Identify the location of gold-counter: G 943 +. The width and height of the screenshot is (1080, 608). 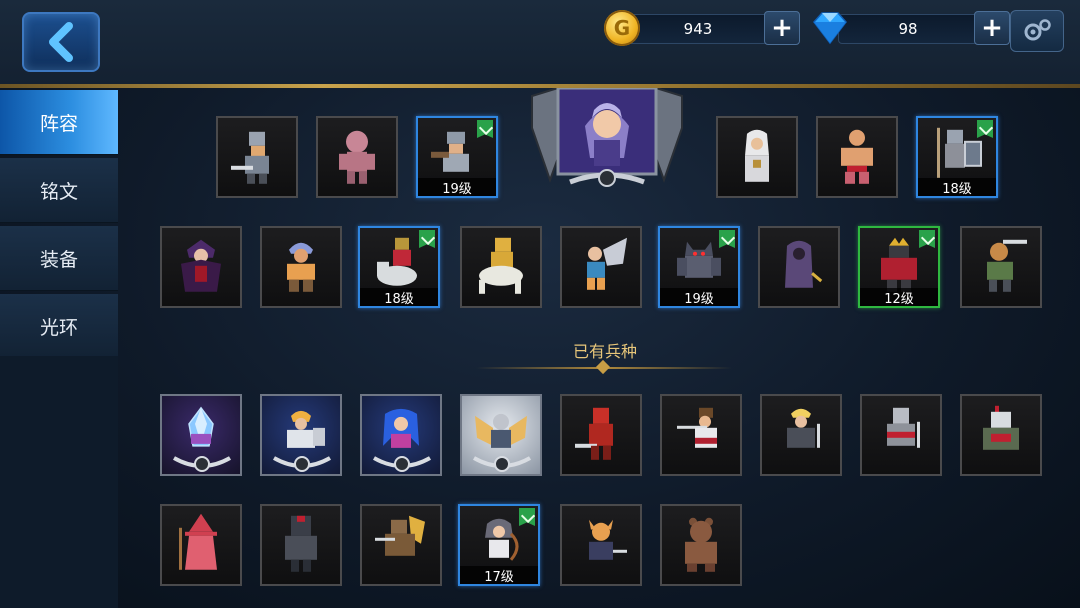
(704, 28).